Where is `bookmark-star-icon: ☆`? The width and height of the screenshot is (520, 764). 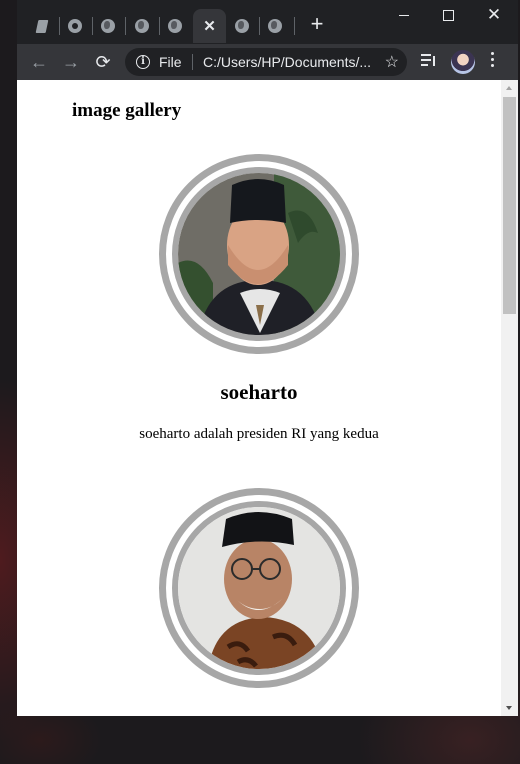
bookmark-star-icon: ☆ is located at coordinates (392, 62).